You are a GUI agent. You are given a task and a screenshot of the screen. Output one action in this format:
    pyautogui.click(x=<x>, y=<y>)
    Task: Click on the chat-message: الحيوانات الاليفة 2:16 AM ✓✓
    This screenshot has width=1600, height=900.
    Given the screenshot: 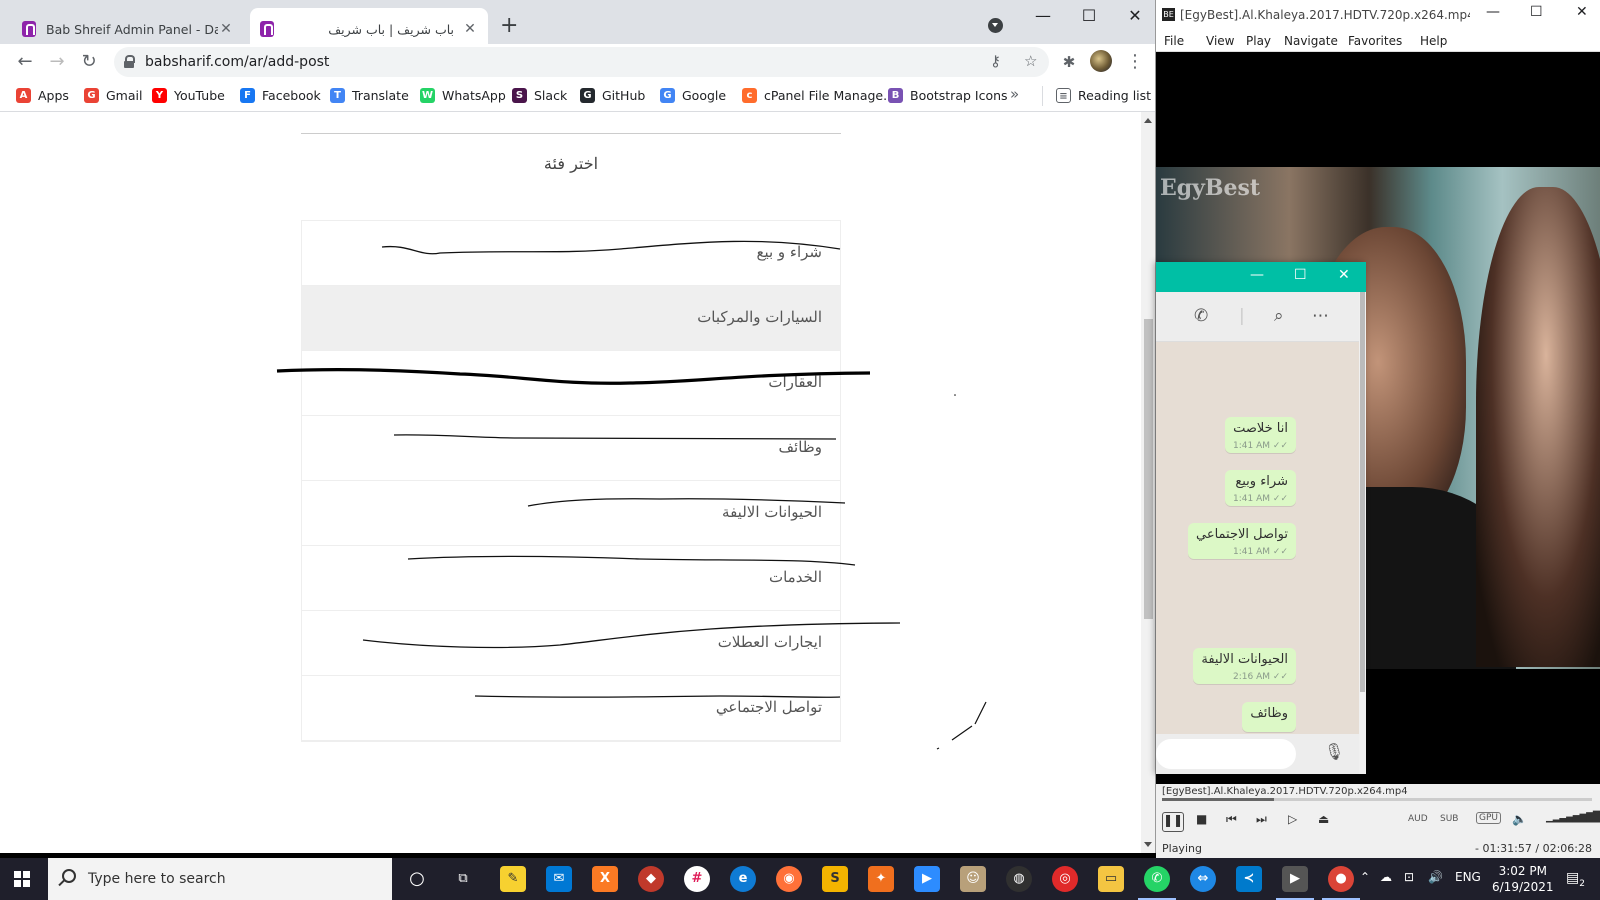 What is the action you would take?
    pyautogui.click(x=1244, y=666)
    